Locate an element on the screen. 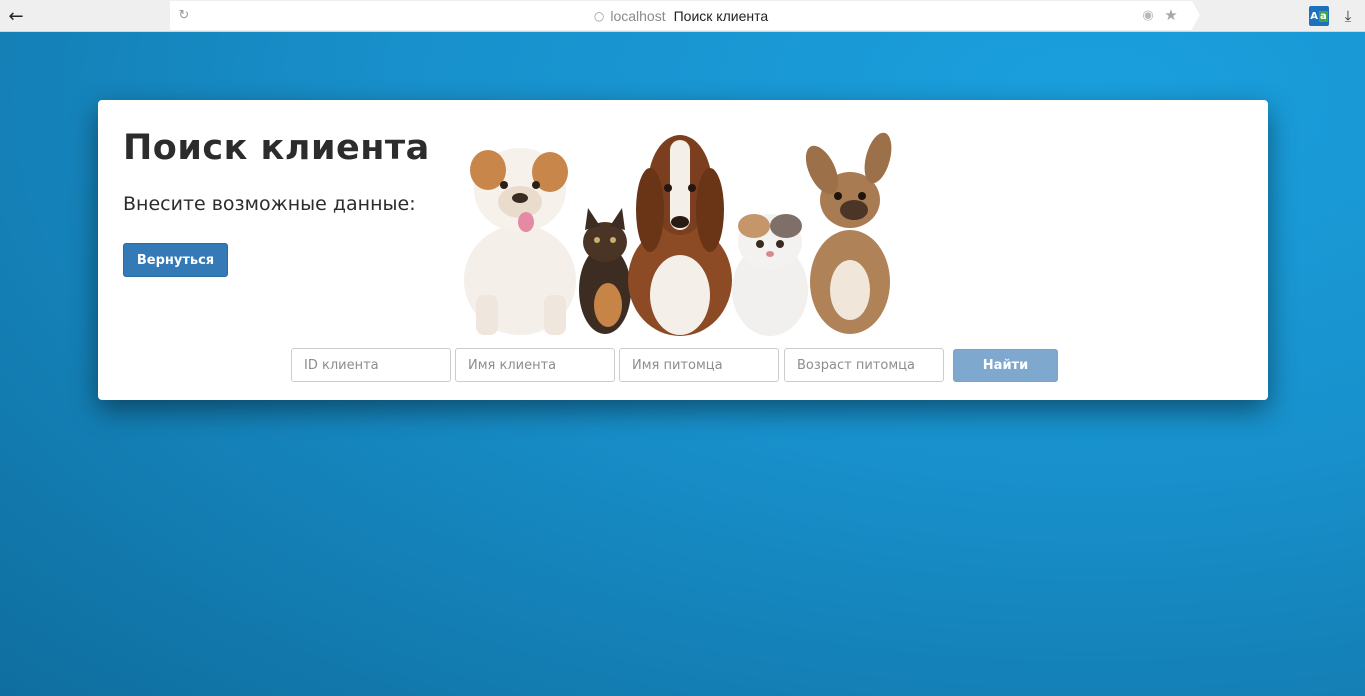 The height and width of the screenshot is (696, 1365). kitten-image is located at coordinates (605, 271).